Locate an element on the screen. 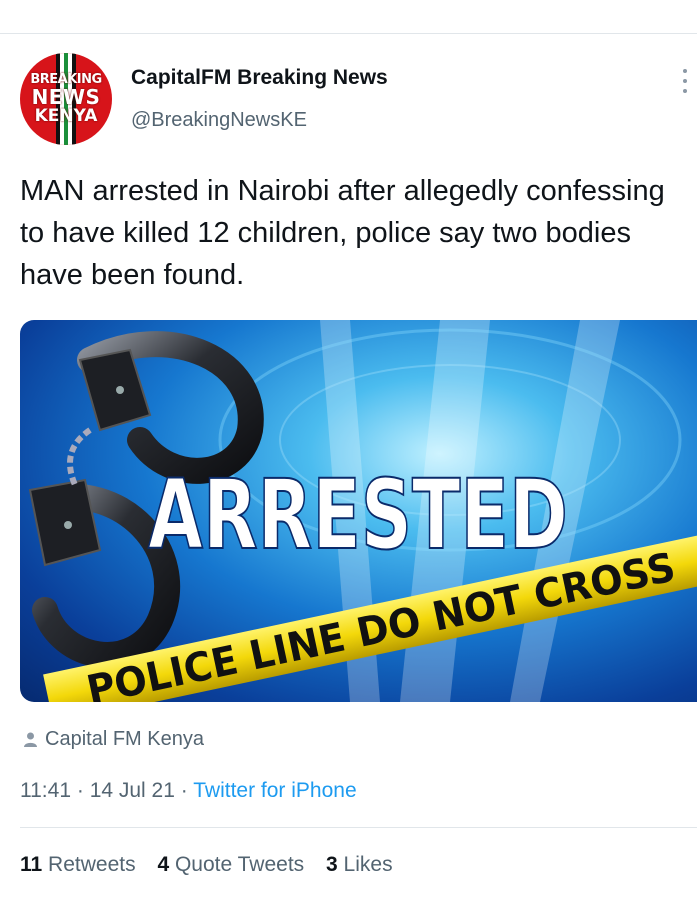 The image size is (697, 900). tweet-date: 14 Jul 21 is located at coordinates (132, 790).